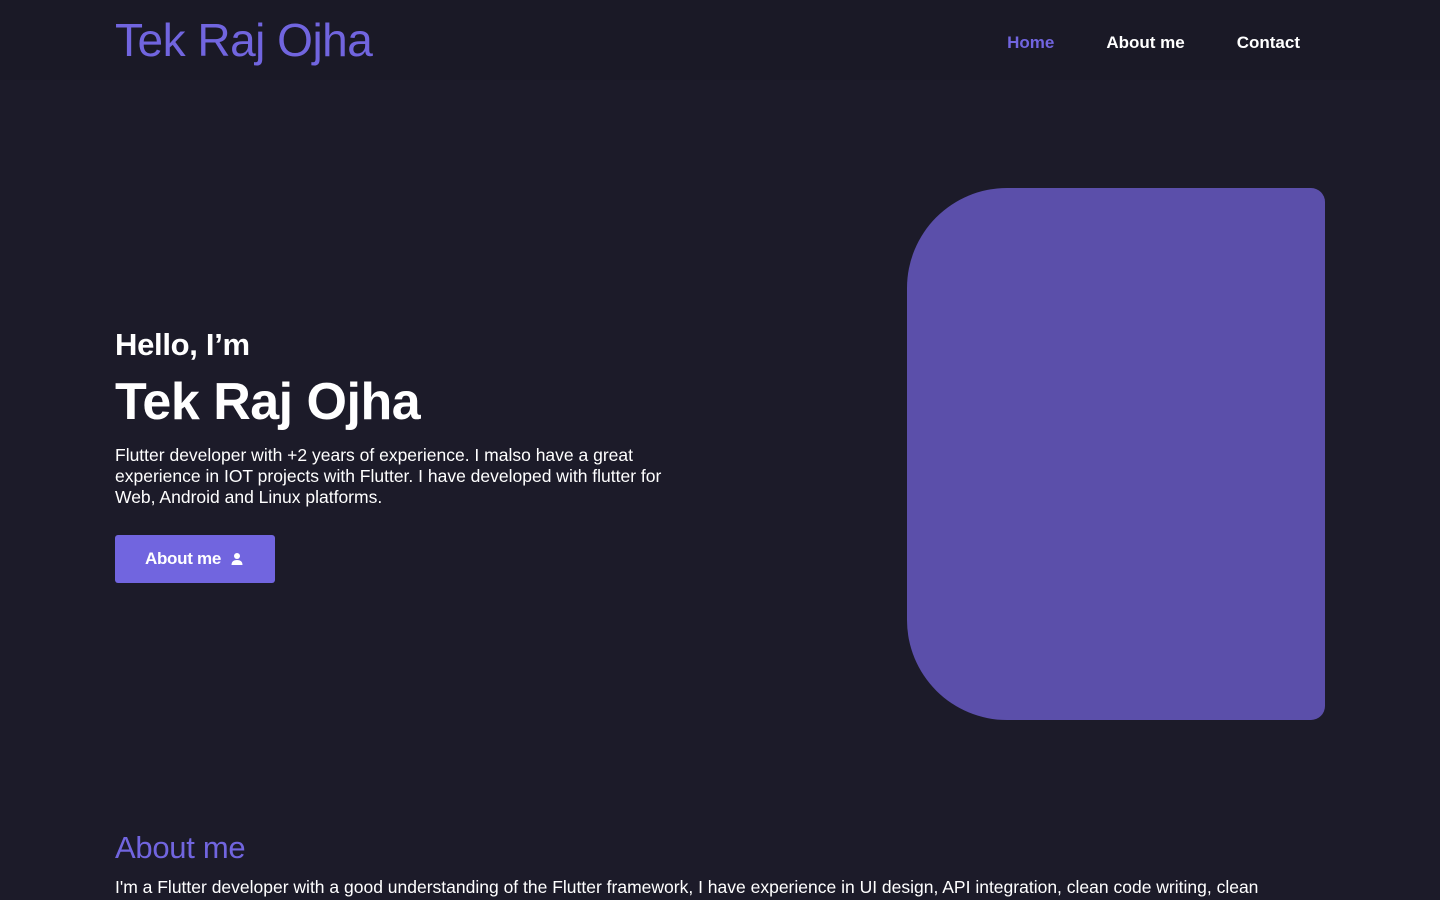  What do you see at coordinates (244, 40) in the screenshot?
I see `site-brand: Tek Raj Ojha` at bounding box center [244, 40].